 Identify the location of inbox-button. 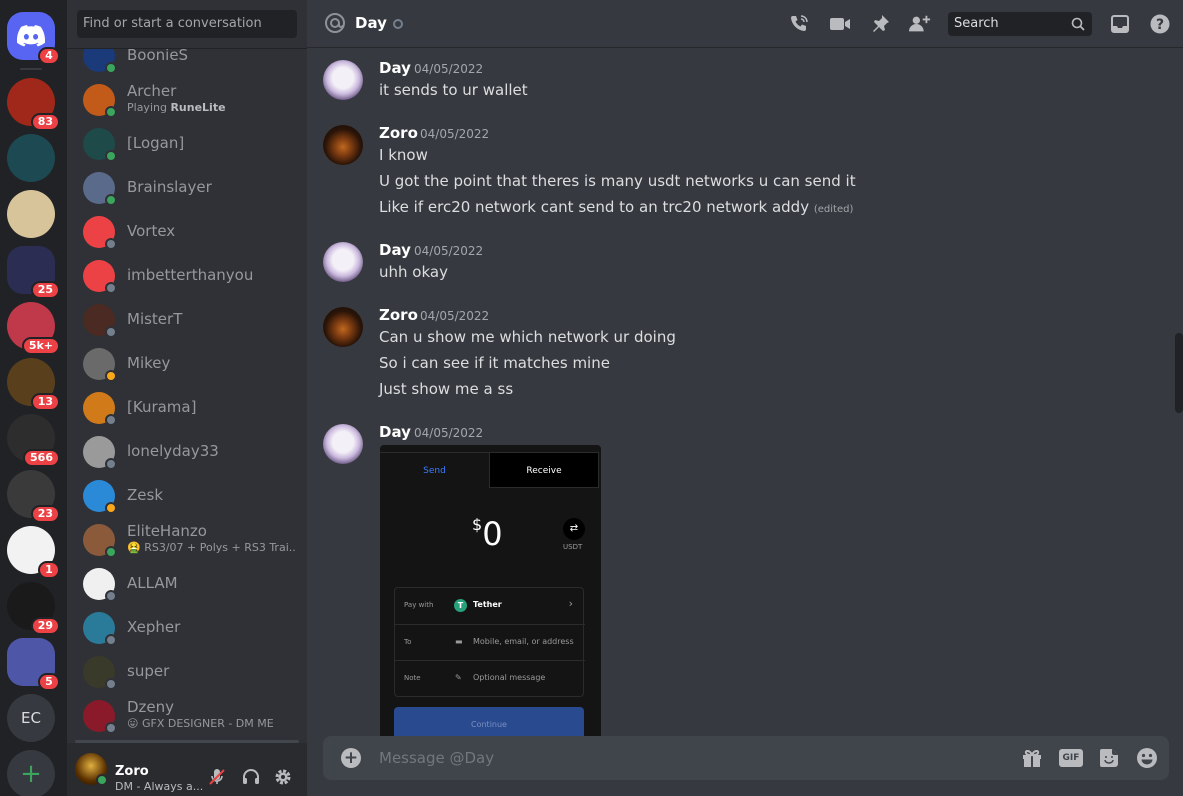
(1120, 24).